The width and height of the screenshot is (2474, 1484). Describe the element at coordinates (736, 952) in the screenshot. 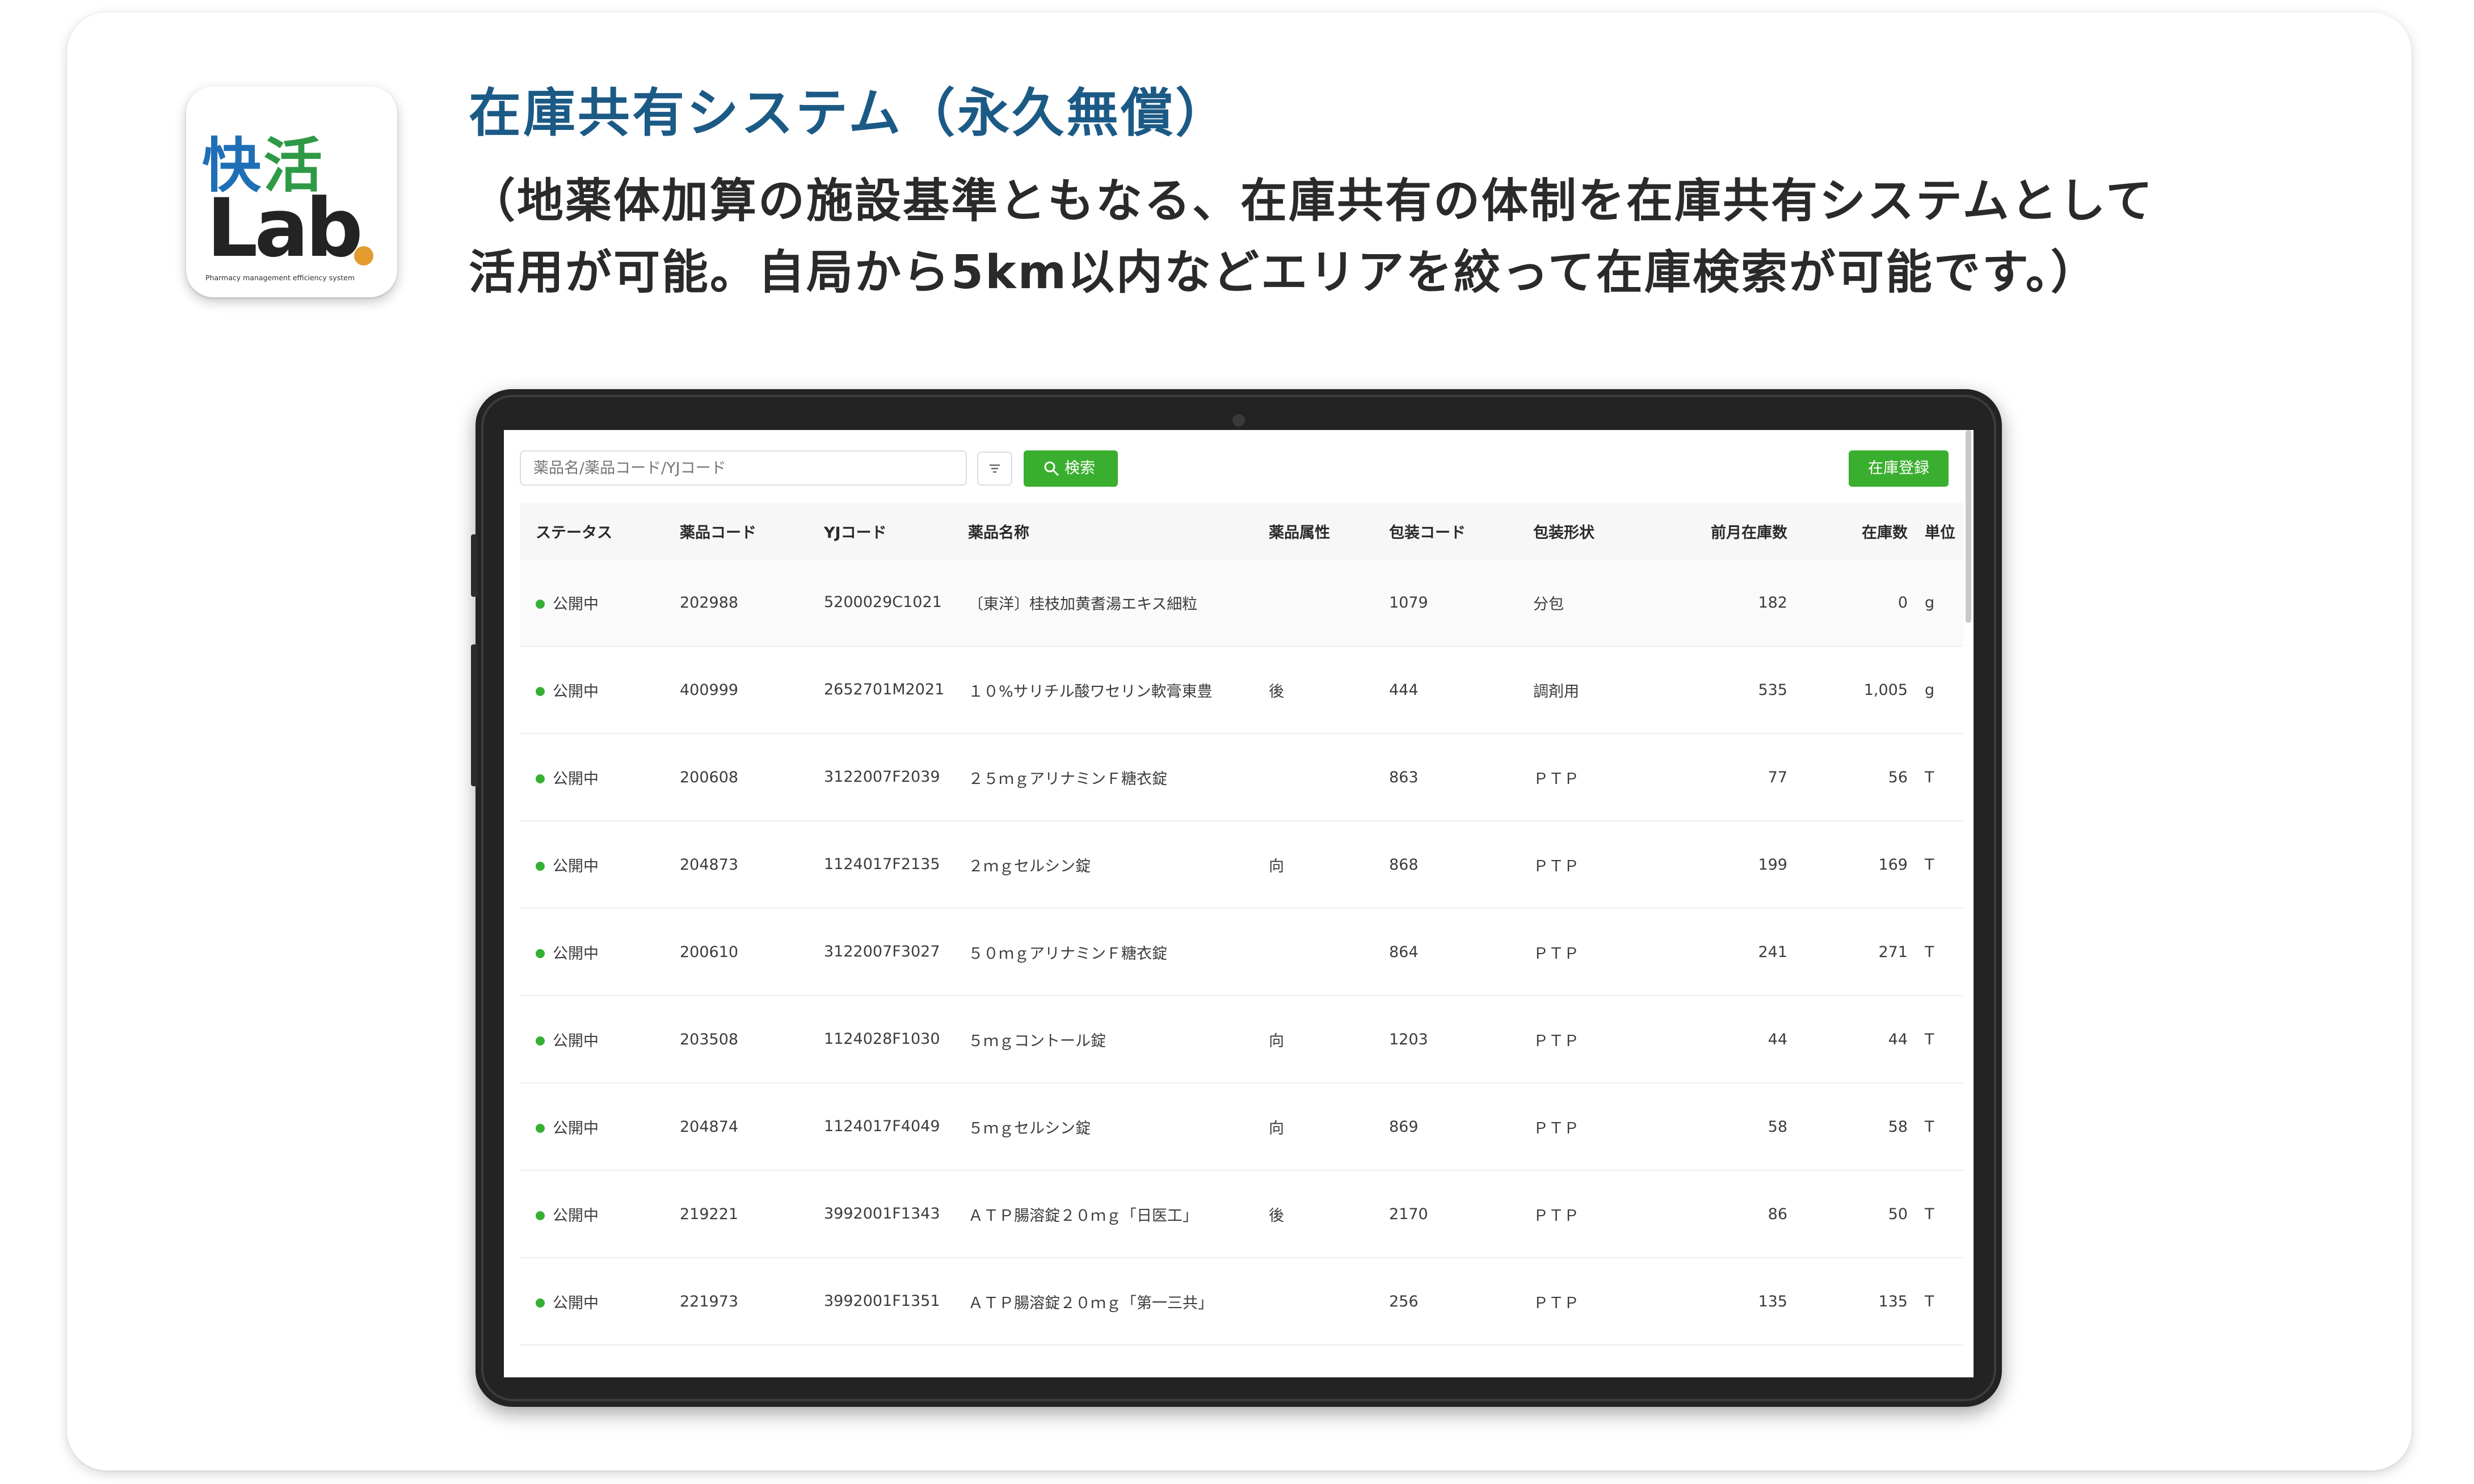

I see `cell-code: 200610` at that location.